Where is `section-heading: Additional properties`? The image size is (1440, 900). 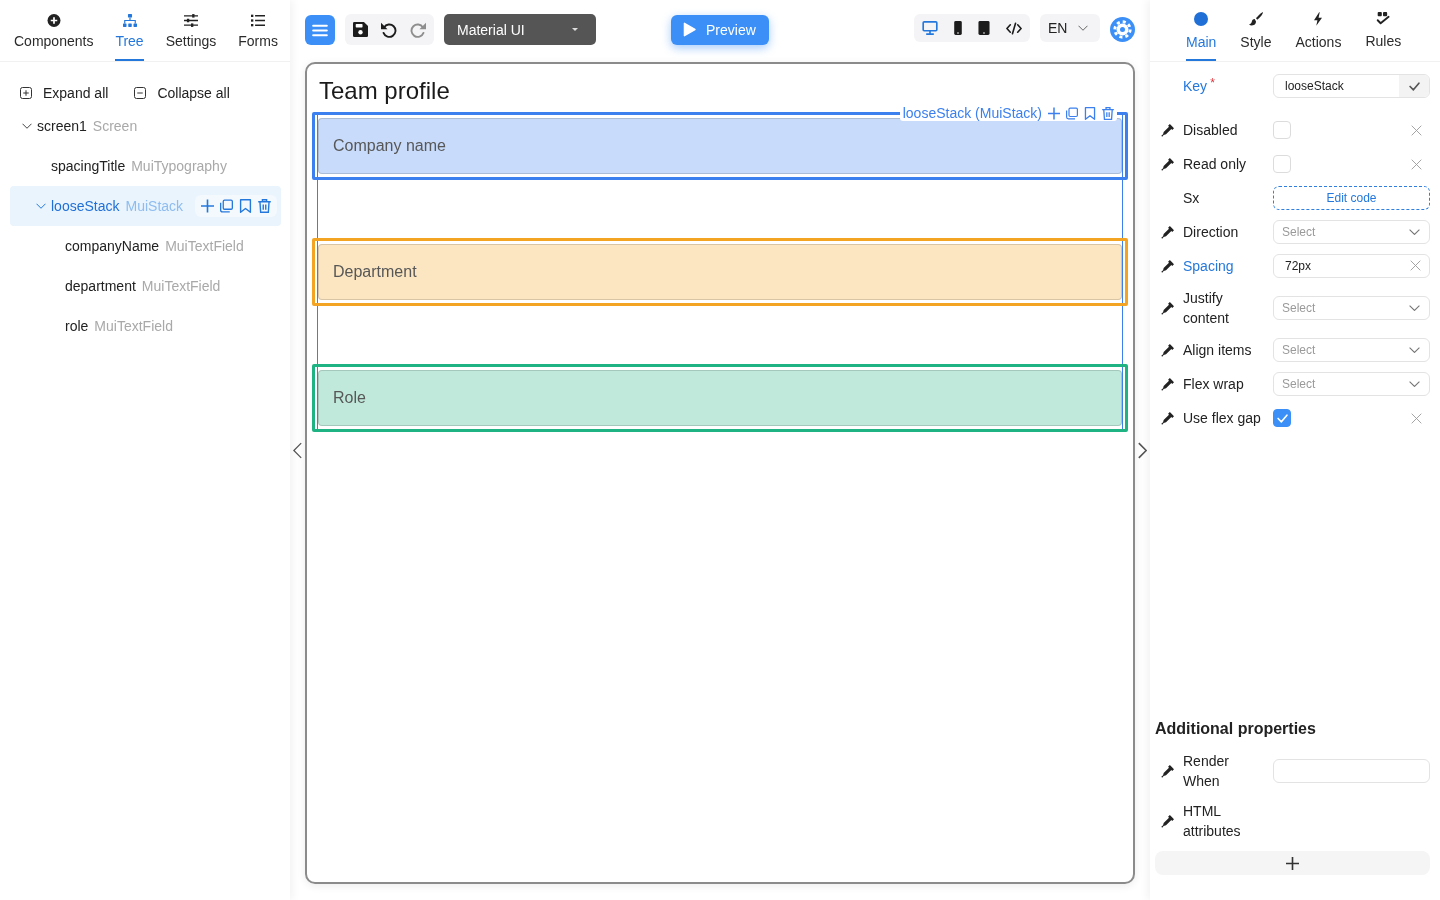
section-heading: Additional properties is located at coordinates (1236, 729).